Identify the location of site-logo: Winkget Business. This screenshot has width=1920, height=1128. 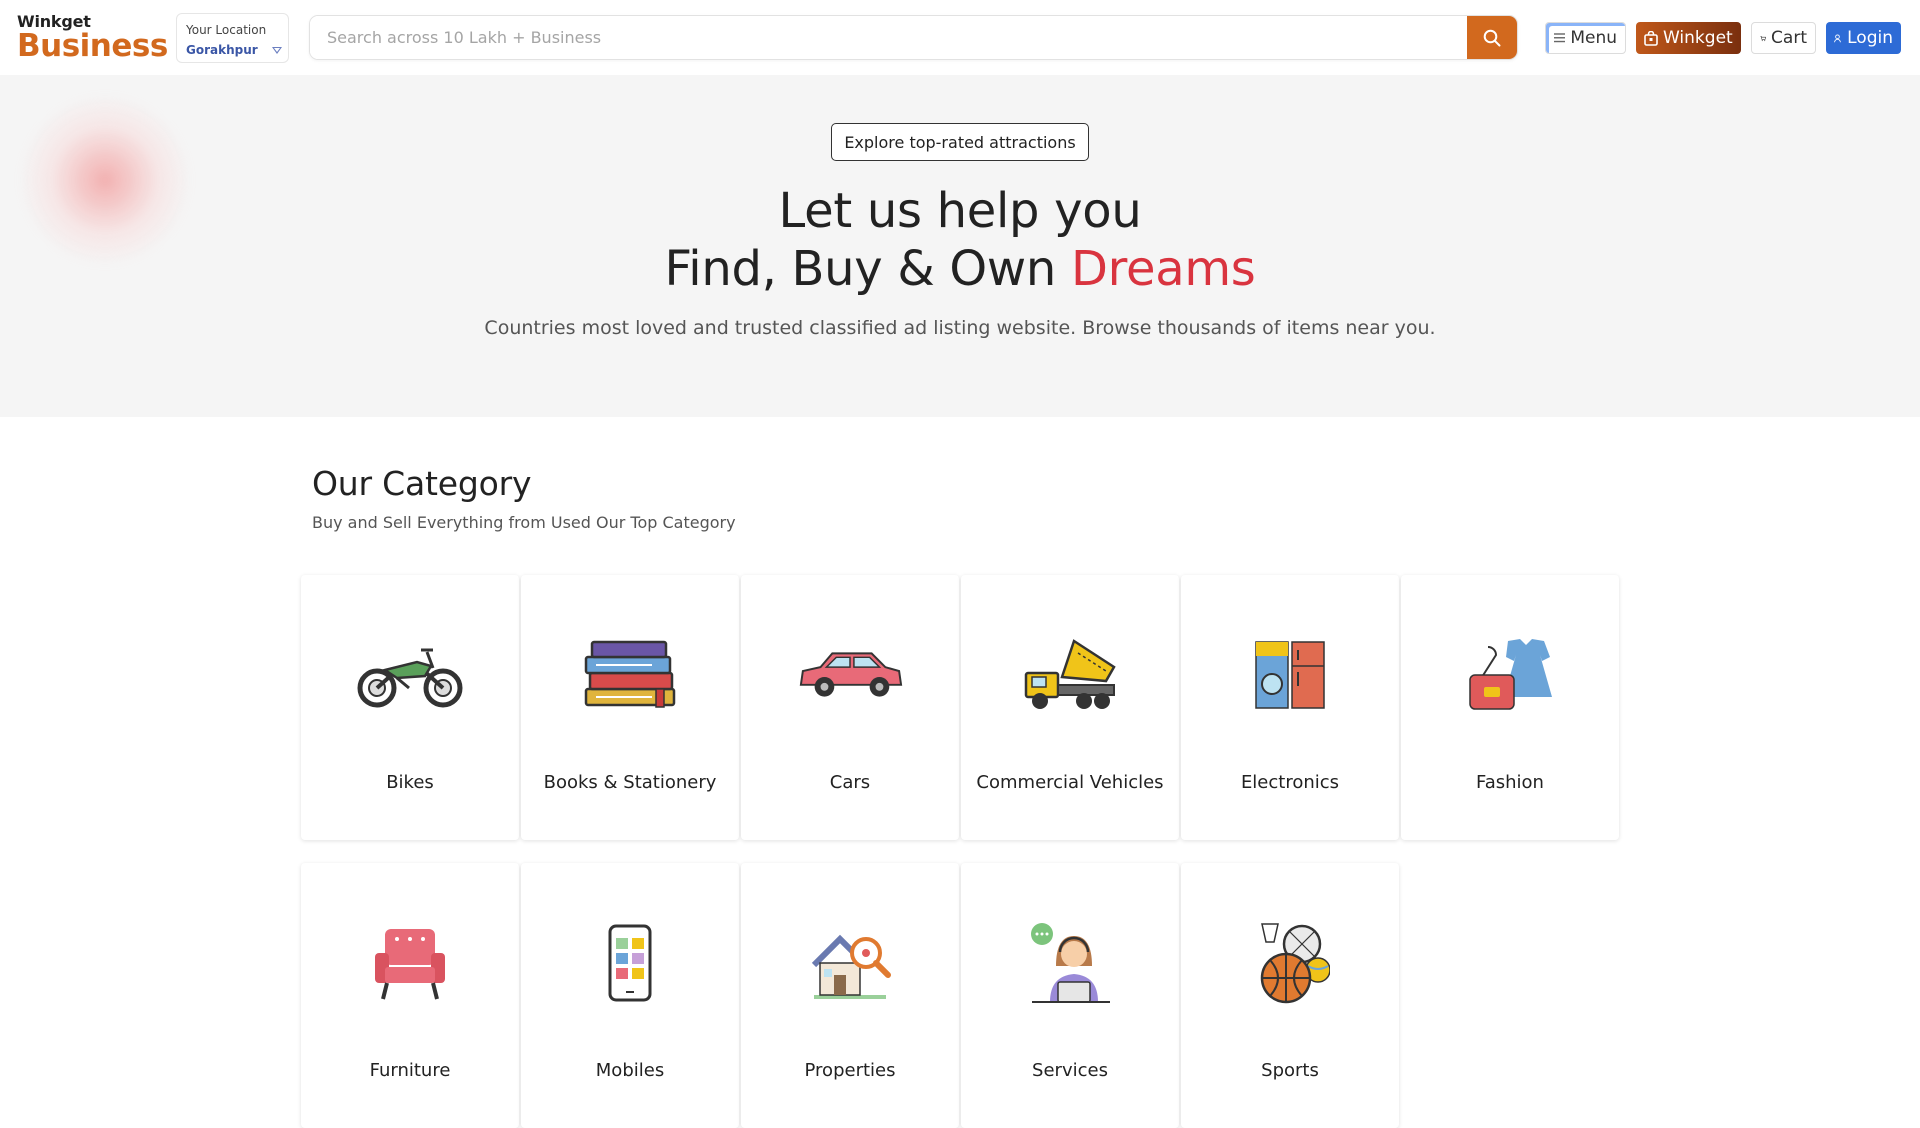
(92, 38).